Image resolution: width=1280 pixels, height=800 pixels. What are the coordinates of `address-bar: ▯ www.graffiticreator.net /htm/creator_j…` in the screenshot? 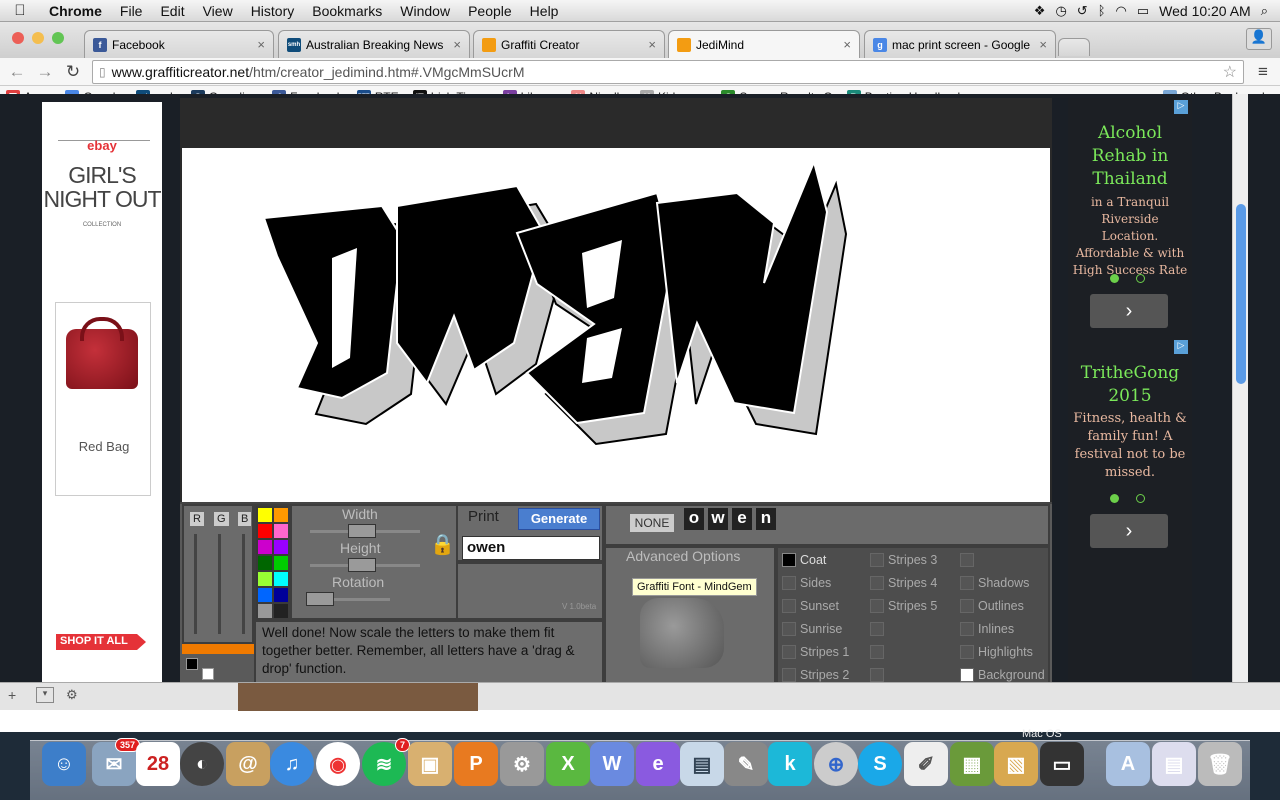 It's located at (668, 71).